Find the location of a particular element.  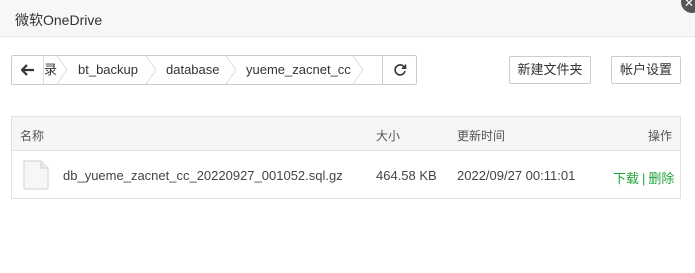

title-bar: 微软OneDrive is located at coordinates (347, 18).